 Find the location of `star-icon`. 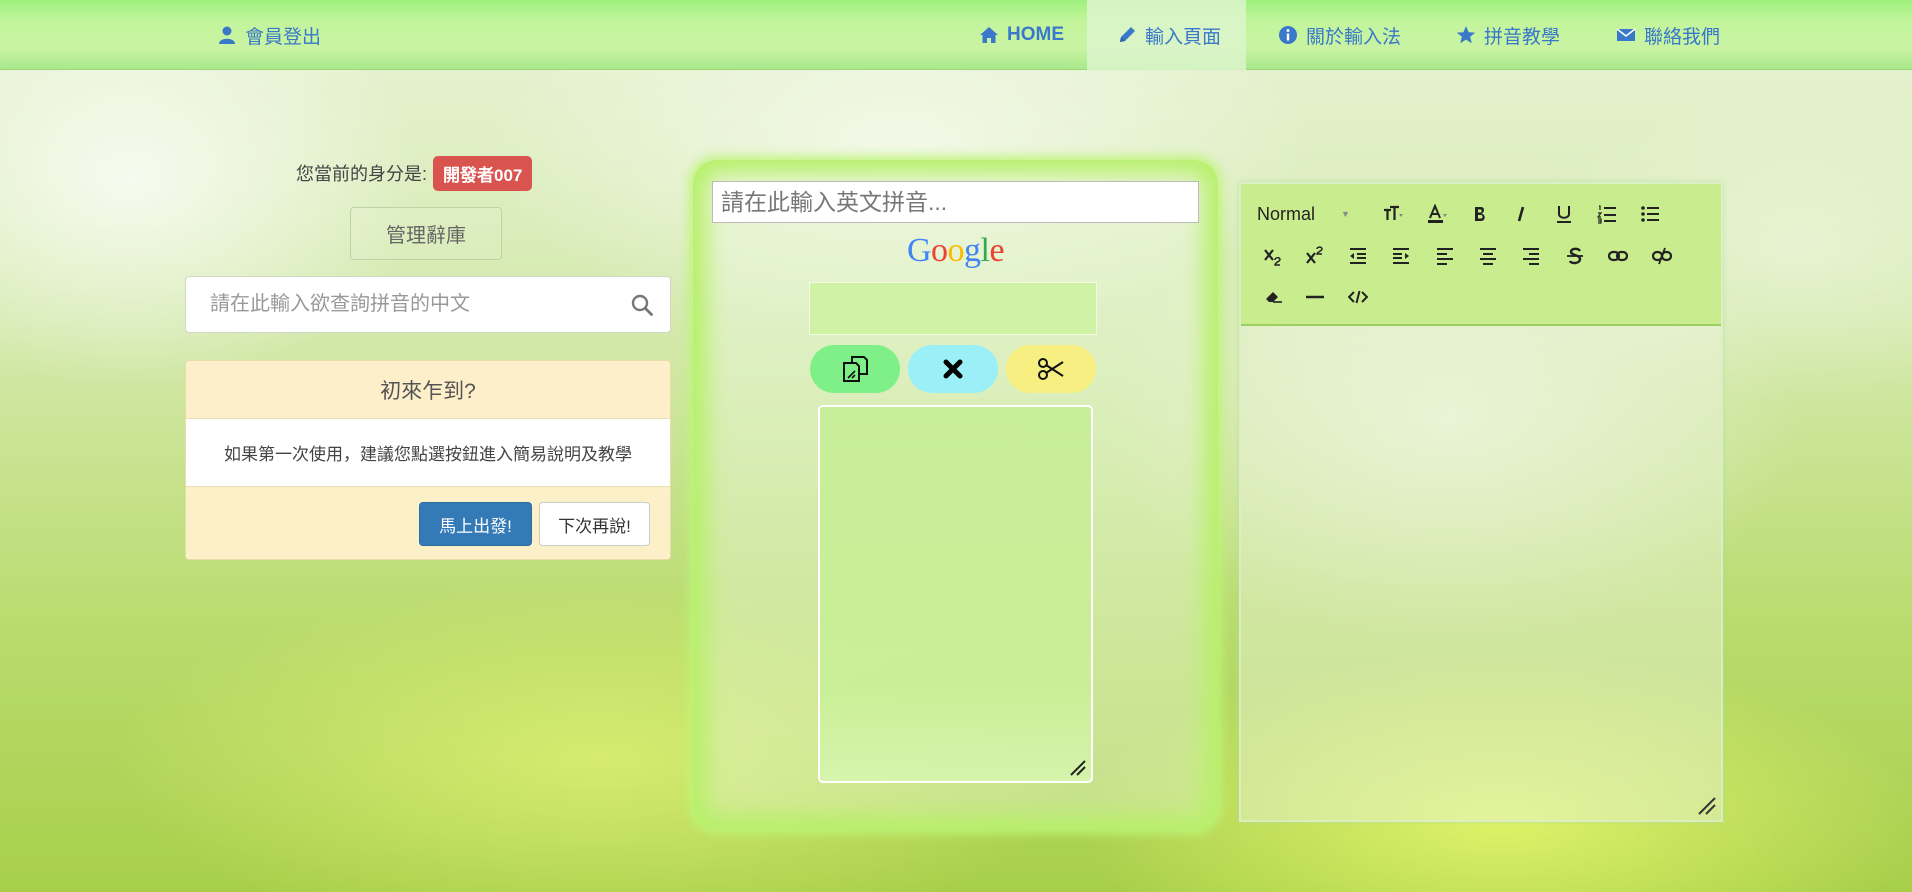

star-icon is located at coordinates (1466, 35).